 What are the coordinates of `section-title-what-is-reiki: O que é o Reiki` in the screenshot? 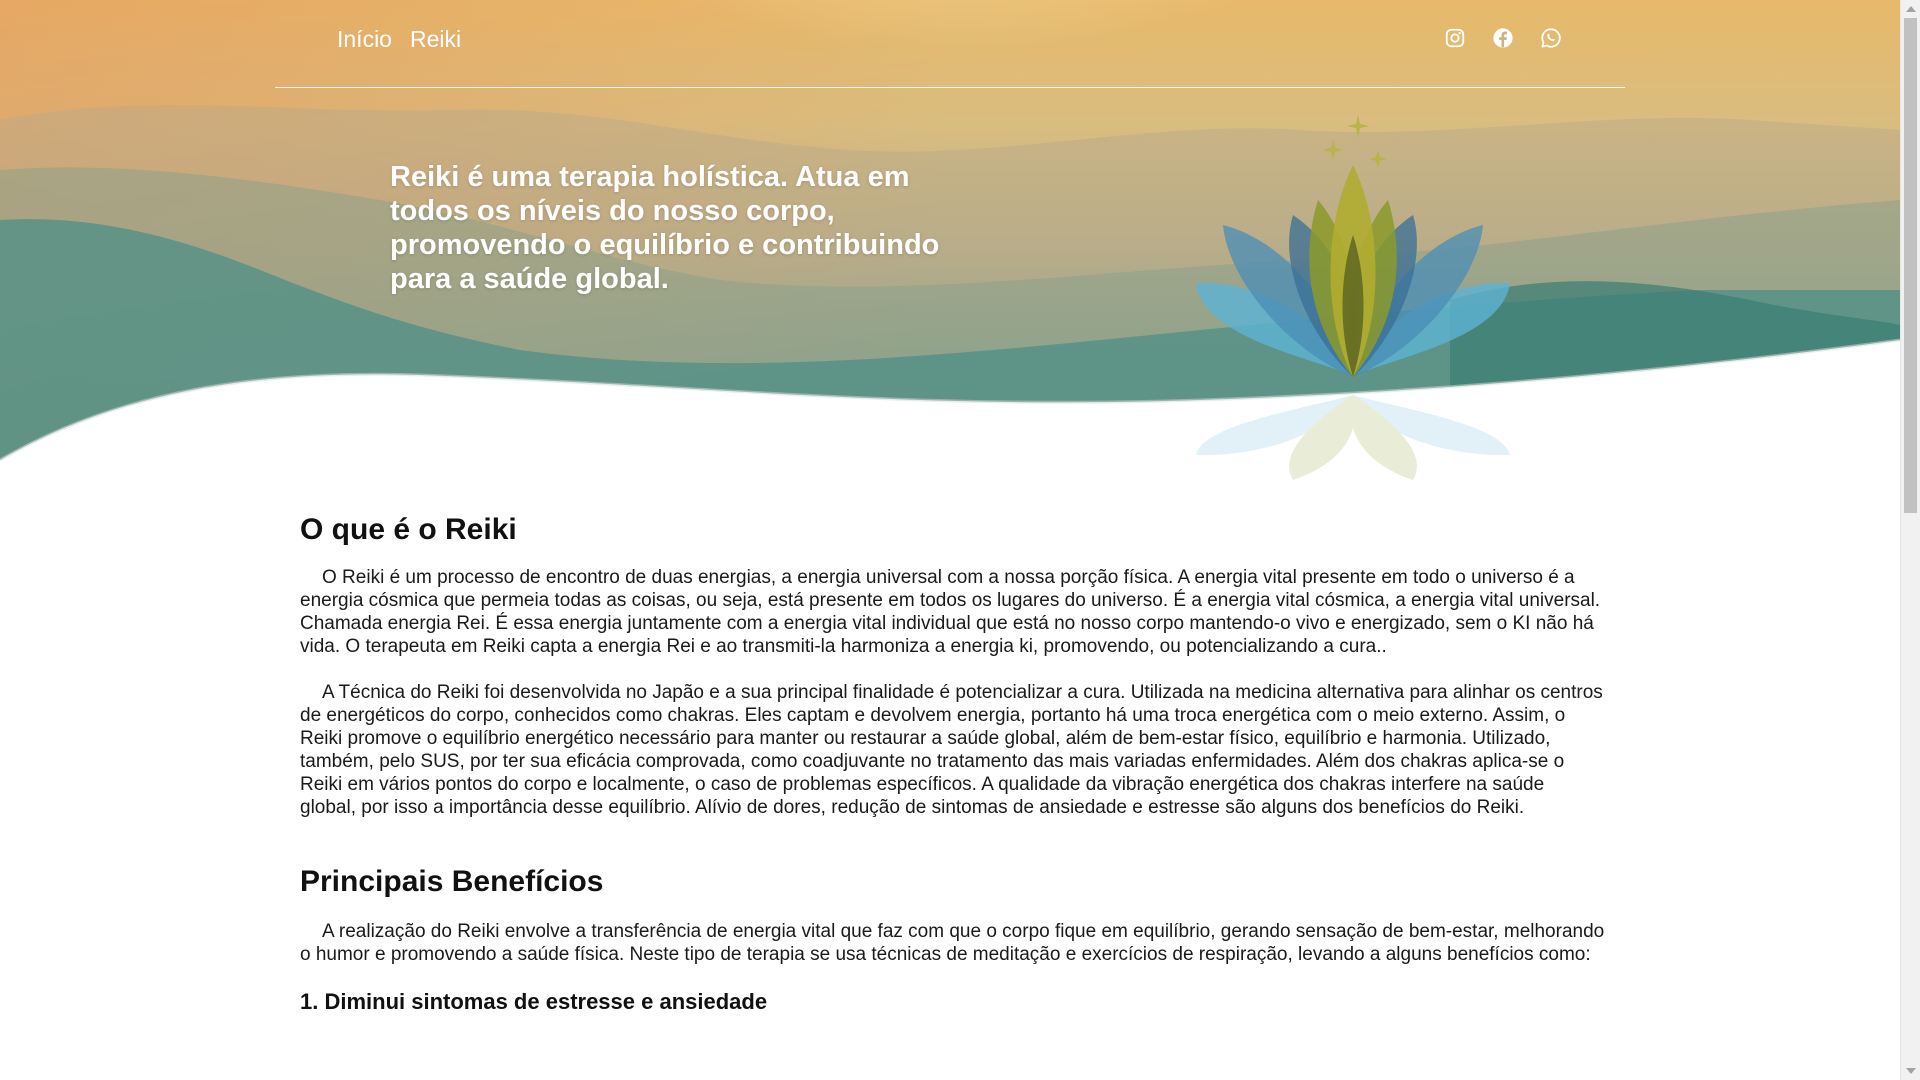 It's located at (408, 529).